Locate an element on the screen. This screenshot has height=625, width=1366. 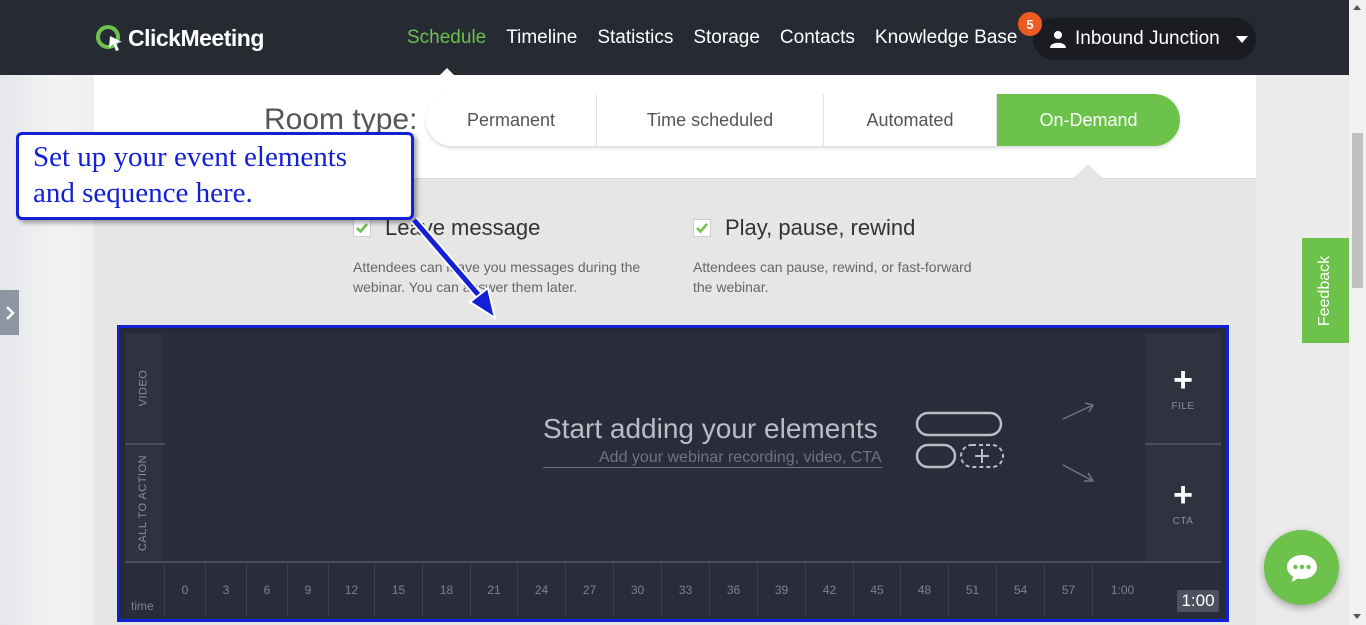
sidebar-toggle is located at coordinates (9, 312).